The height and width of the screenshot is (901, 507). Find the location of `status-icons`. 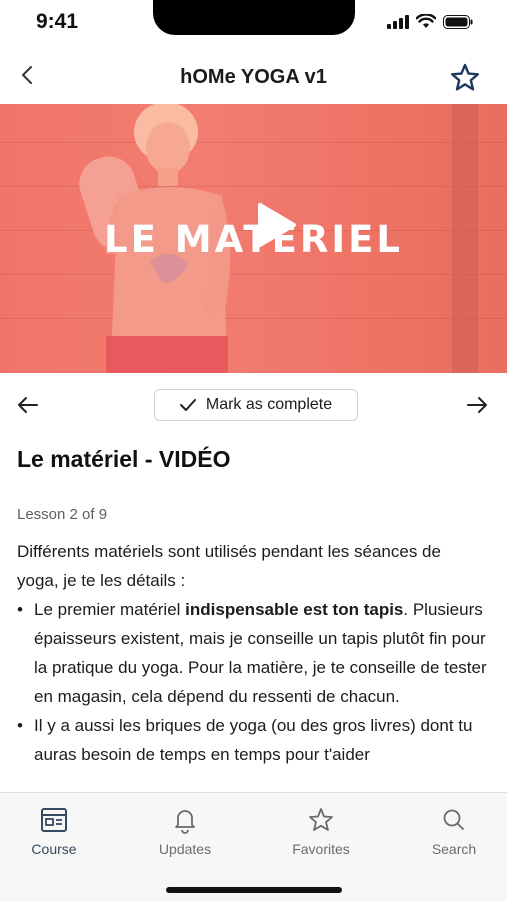

status-icons is located at coordinates (430, 21).